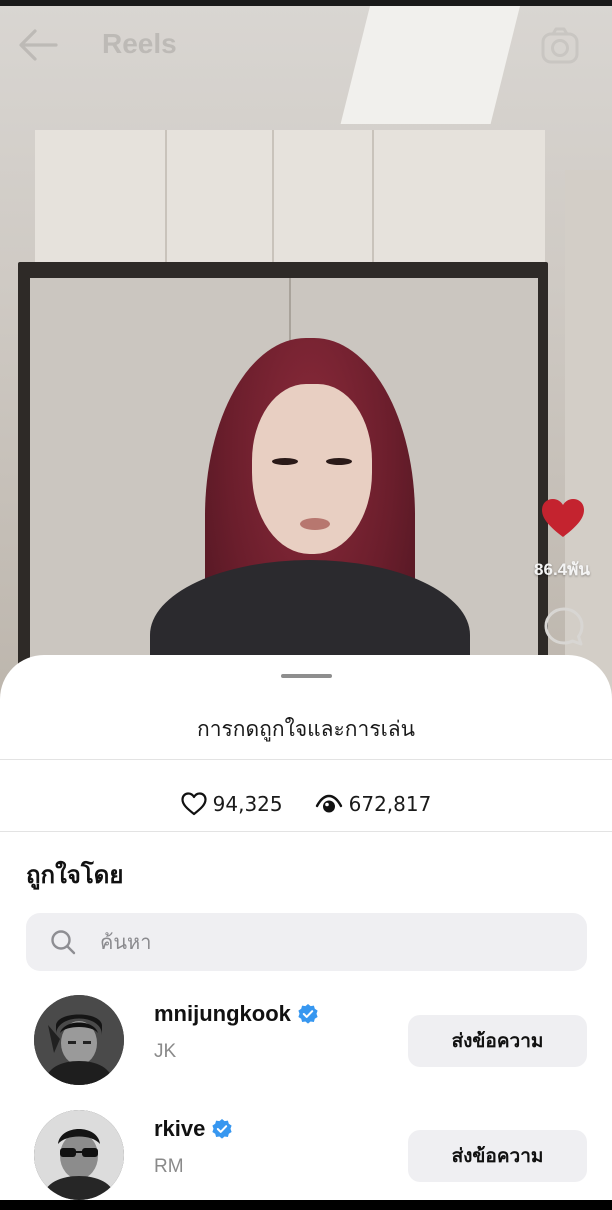 Image resolution: width=612 pixels, height=1210 pixels. What do you see at coordinates (38, 45) in the screenshot?
I see `arrow-left-icon` at bounding box center [38, 45].